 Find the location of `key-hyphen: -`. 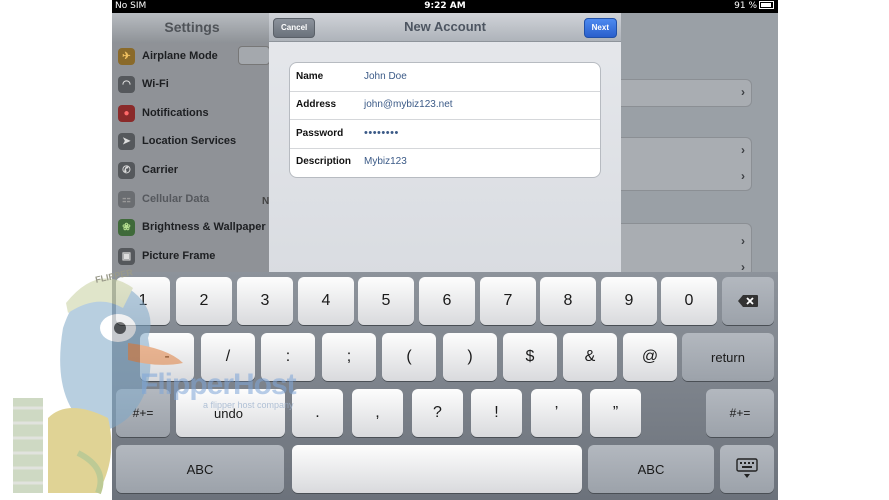

key-hyphen: - is located at coordinates (167, 357).